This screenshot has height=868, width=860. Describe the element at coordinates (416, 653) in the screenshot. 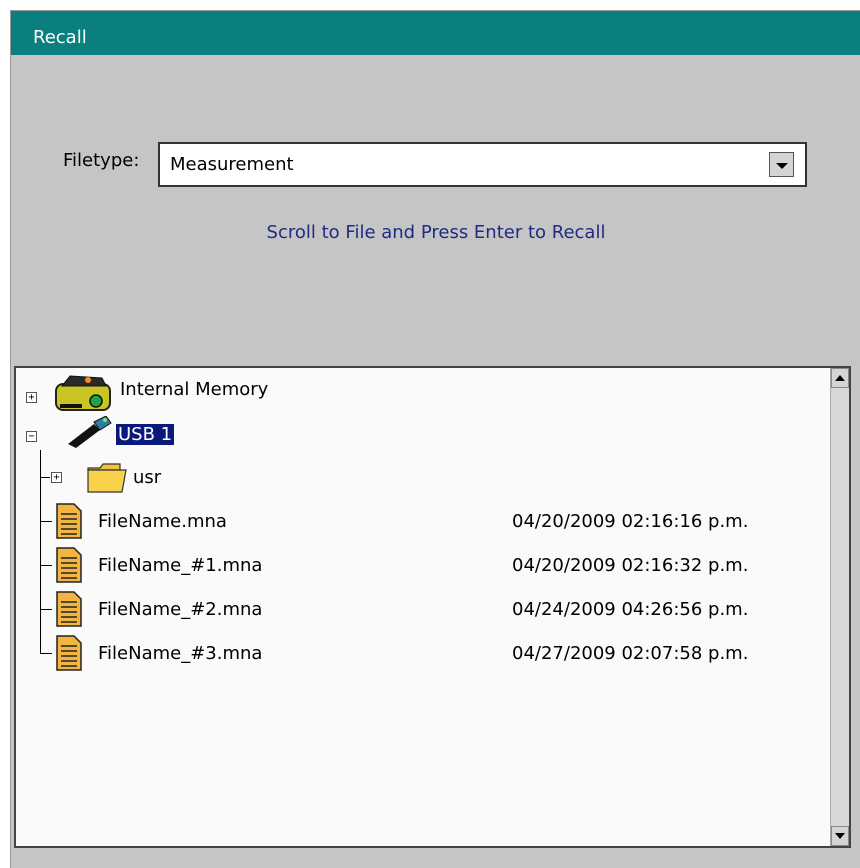

I see `file-row: FileName_#3.mna 04/27/2009 02:07:58 p.m.` at that location.